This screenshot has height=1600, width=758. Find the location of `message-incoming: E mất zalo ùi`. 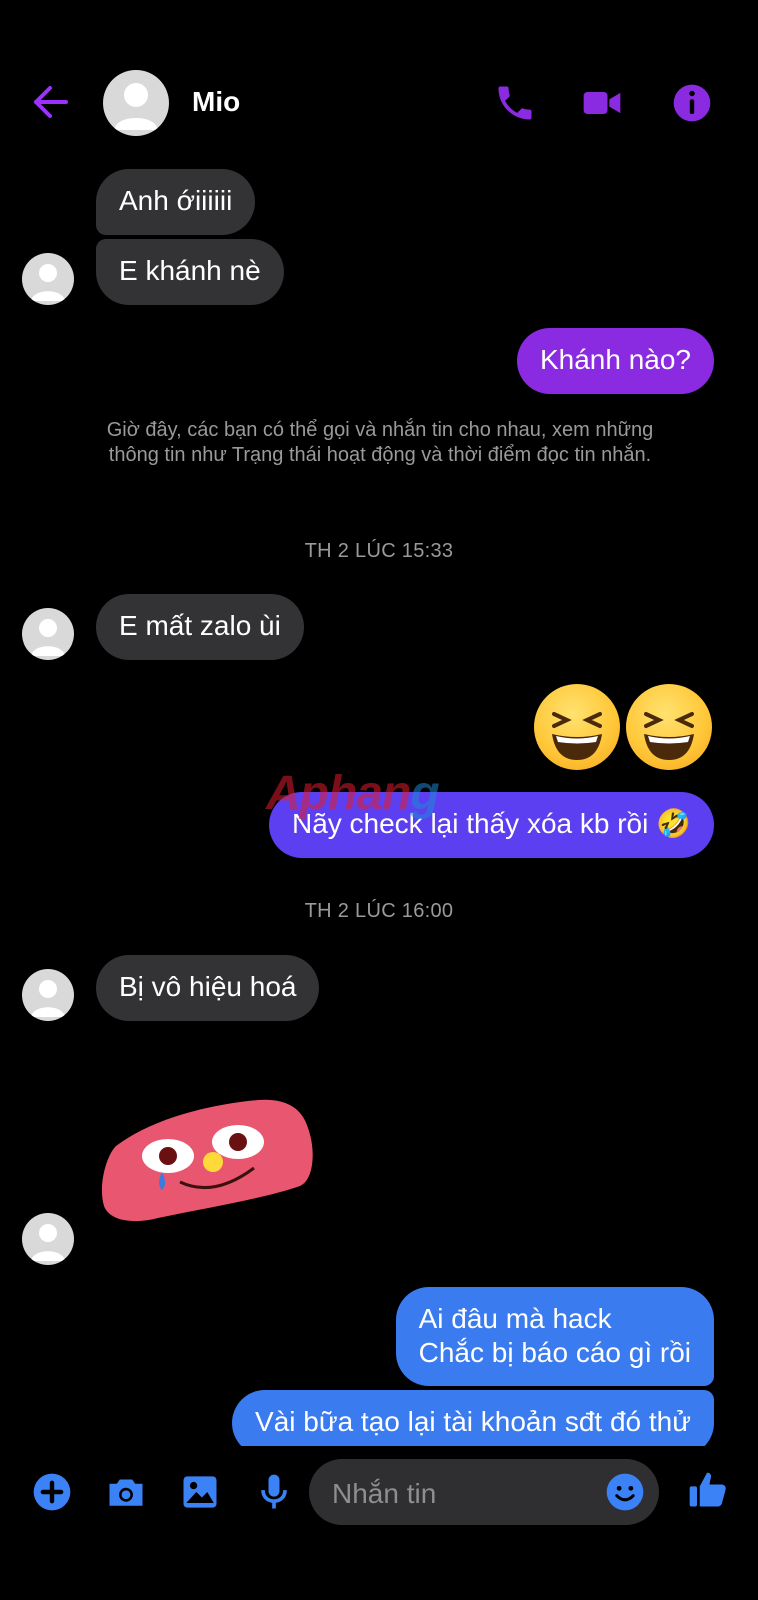

message-incoming: E mất zalo ùi is located at coordinates (200, 627).